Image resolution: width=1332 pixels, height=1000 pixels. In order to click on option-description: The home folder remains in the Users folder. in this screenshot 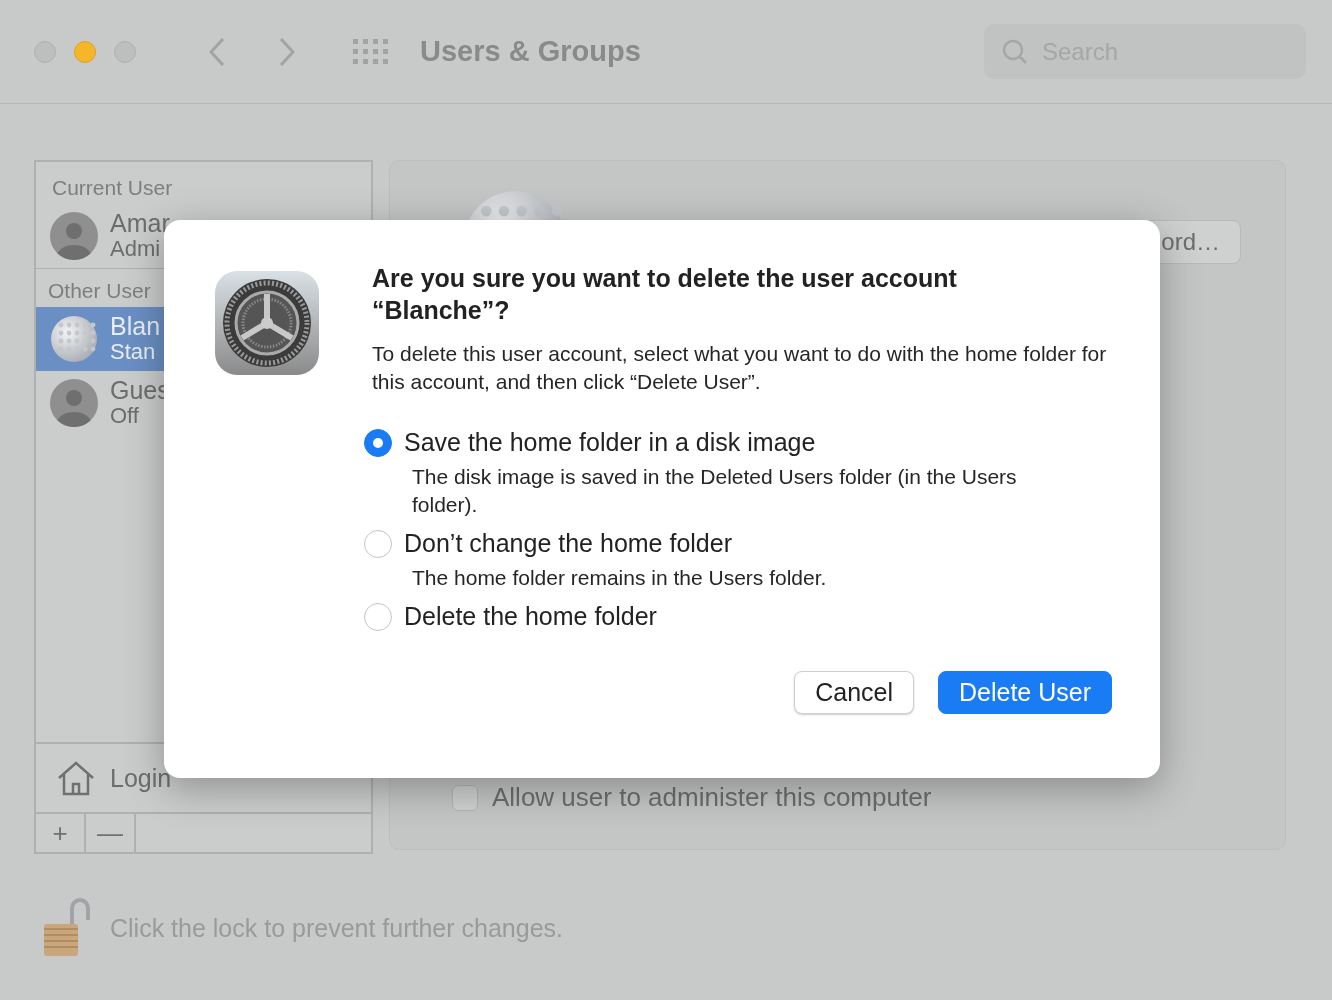, I will do `click(620, 578)`.